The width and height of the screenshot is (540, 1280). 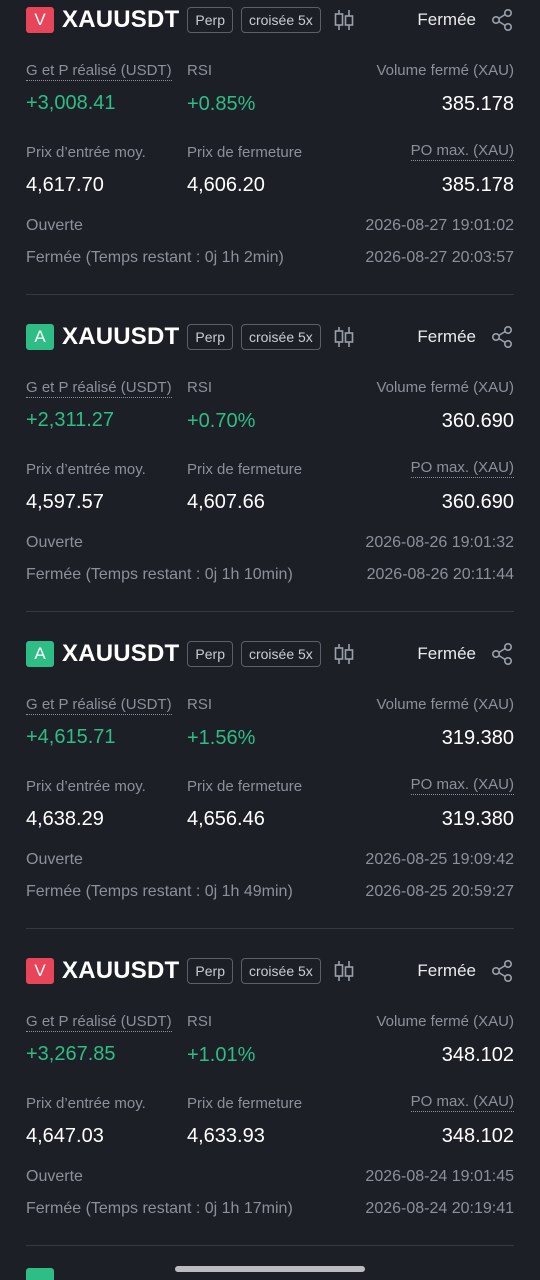 What do you see at coordinates (477, 1055) in the screenshot?
I see `closed-volume: 348.102` at bounding box center [477, 1055].